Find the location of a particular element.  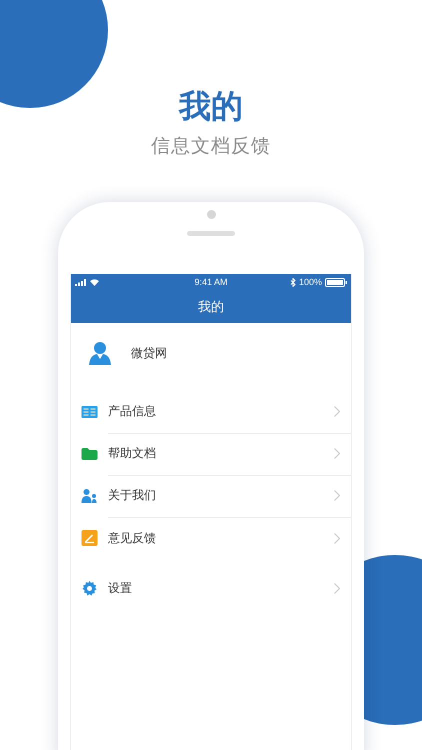

menu-item: 意见反馈 is located at coordinates (211, 538).